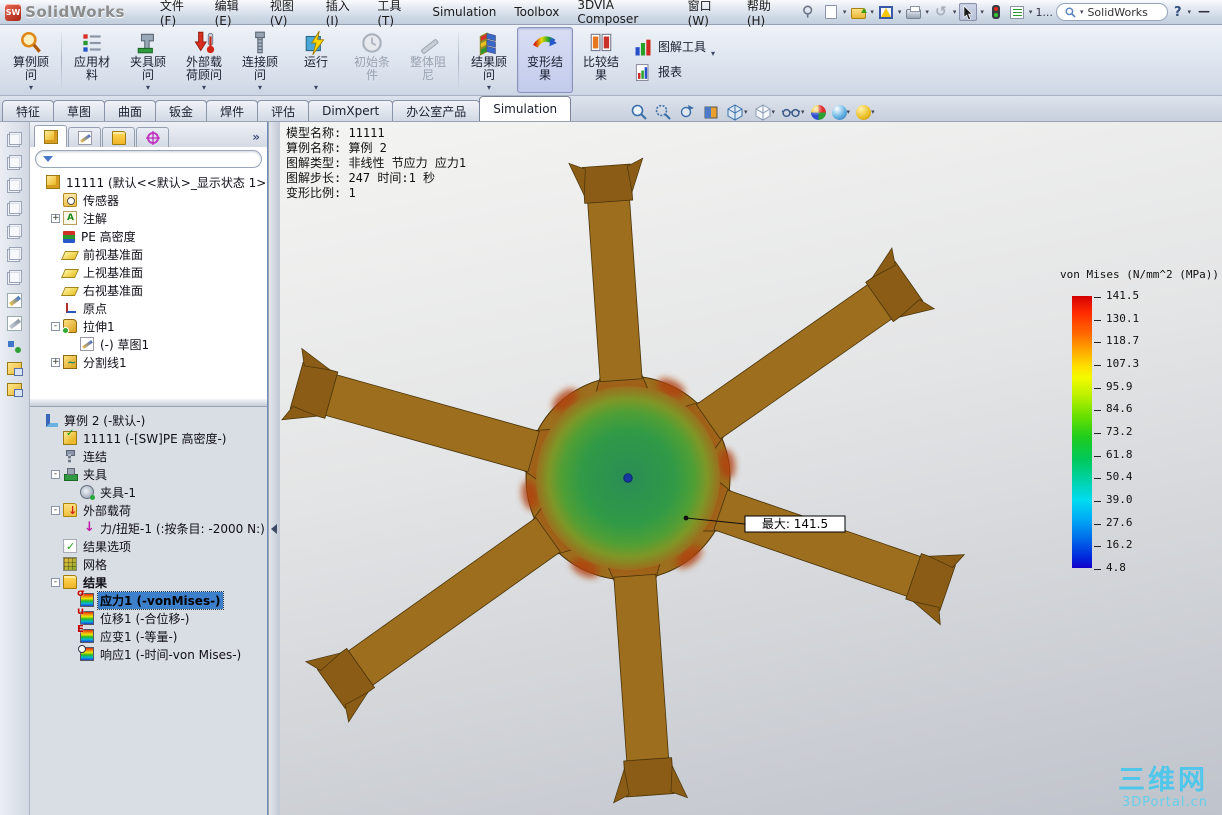  I want to click on view-orientation-icon: ▾, so click(737, 112).